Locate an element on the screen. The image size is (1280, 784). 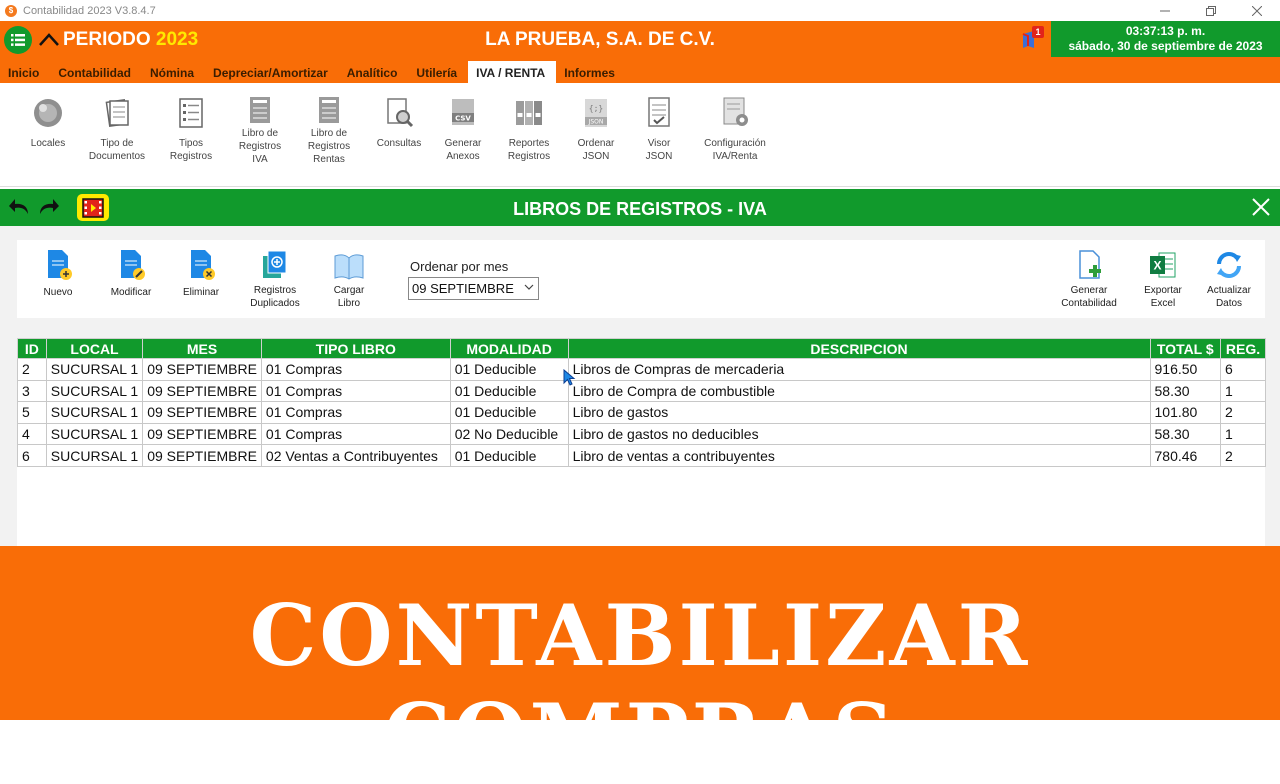
generar-contabilidad-button: Generar Contabilidad is located at coordinates (1089, 279).